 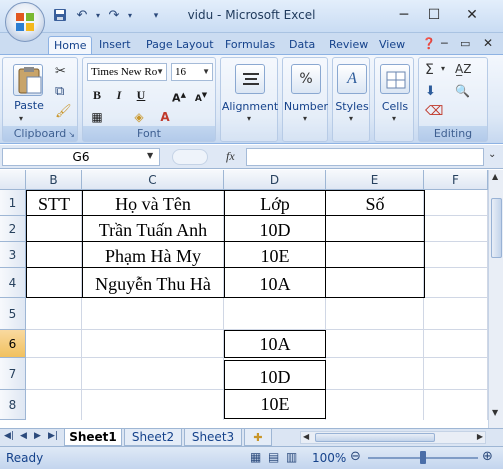 I want to click on cell-d8: 10E, so click(x=275, y=404).